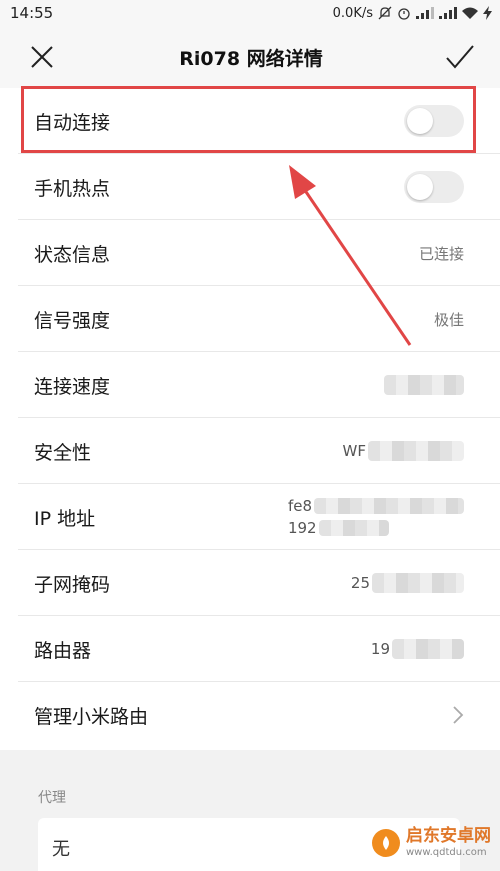  Describe the element at coordinates (61, 849) in the screenshot. I see `proxy-value: 无` at that location.